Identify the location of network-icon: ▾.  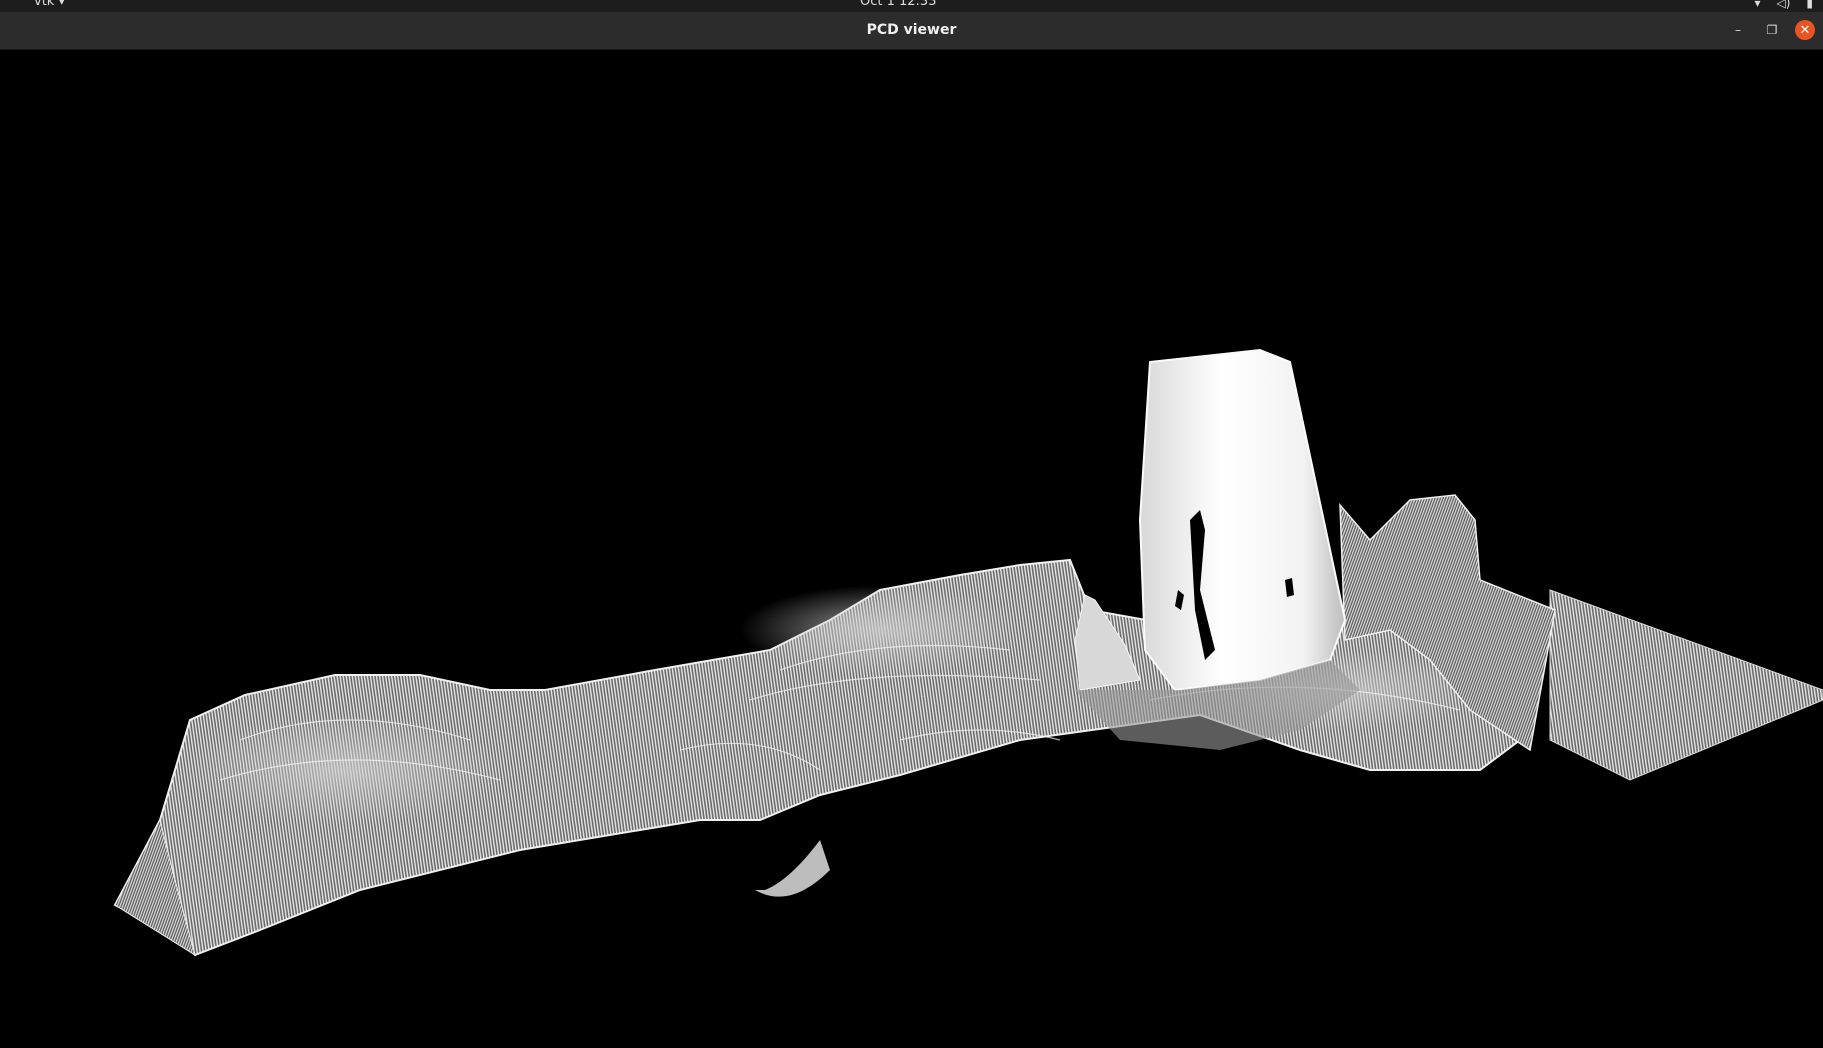
(1757, 5).